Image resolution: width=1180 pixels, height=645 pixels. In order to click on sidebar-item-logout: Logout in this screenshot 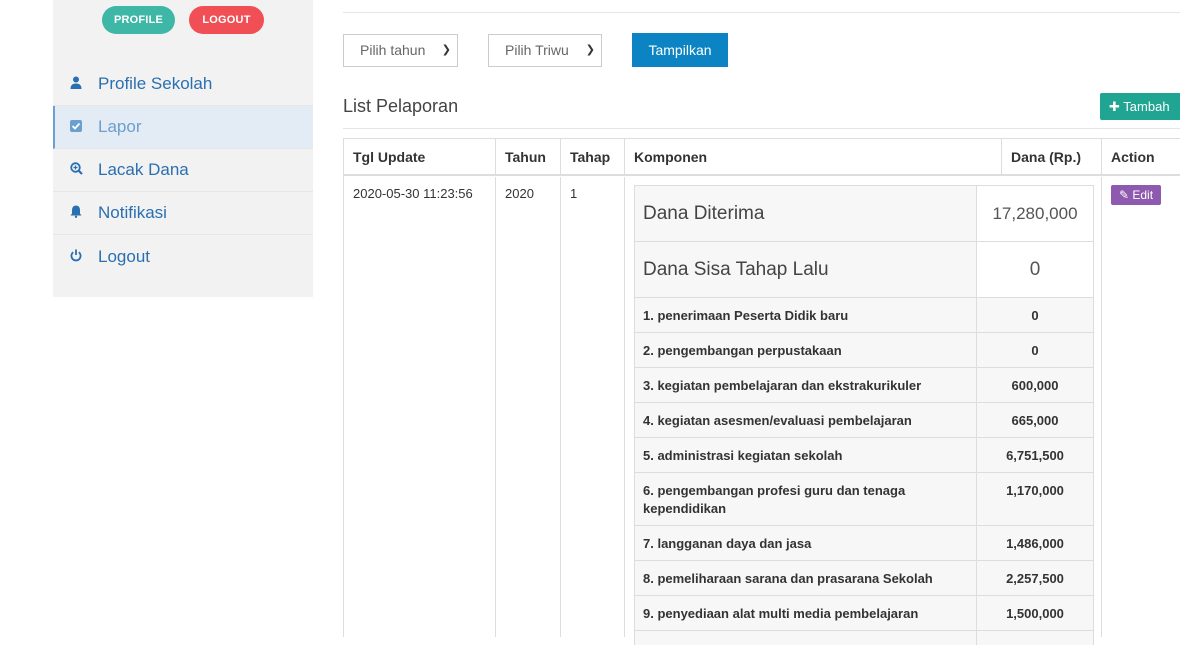, I will do `click(183, 256)`.